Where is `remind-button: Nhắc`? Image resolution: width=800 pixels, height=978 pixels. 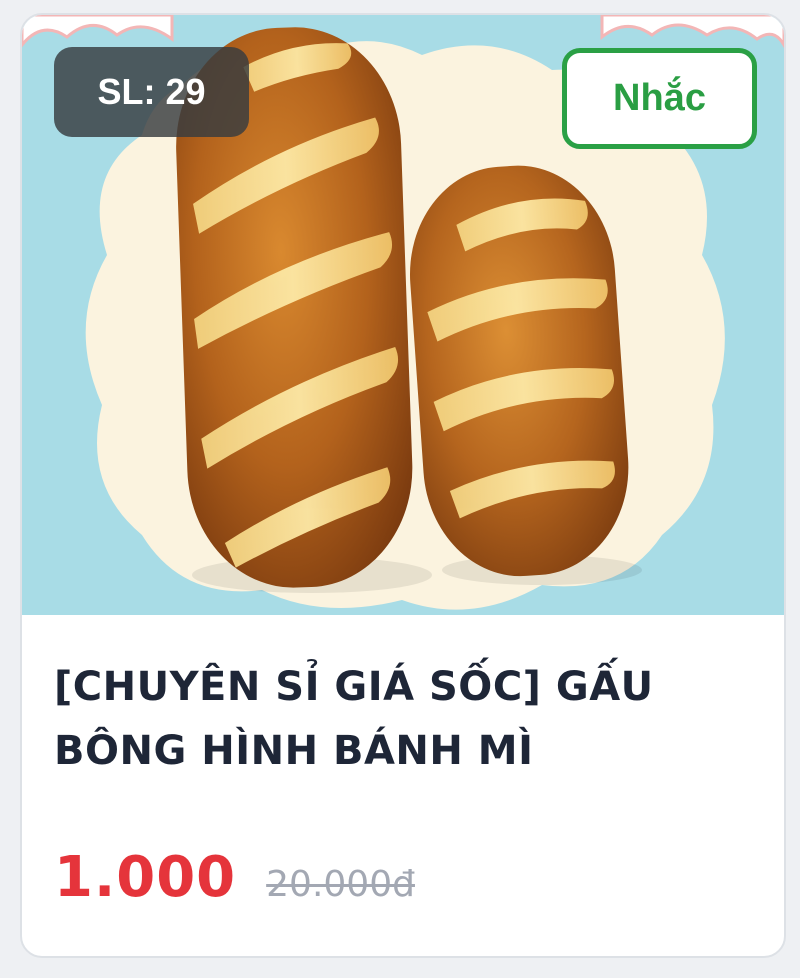
remind-button: Nhắc is located at coordinates (659, 98).